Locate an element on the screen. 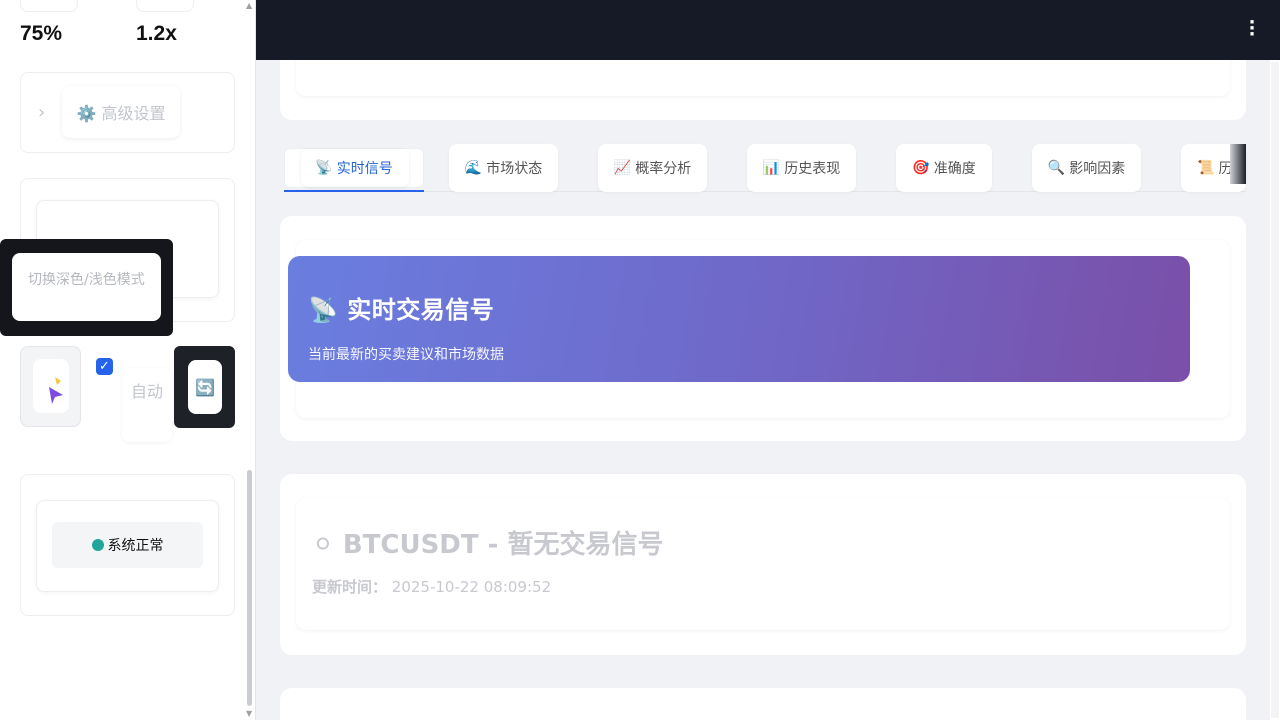 The width and height of the screenshot is (1280, 720). top-card is located at coordinates (763, 90).